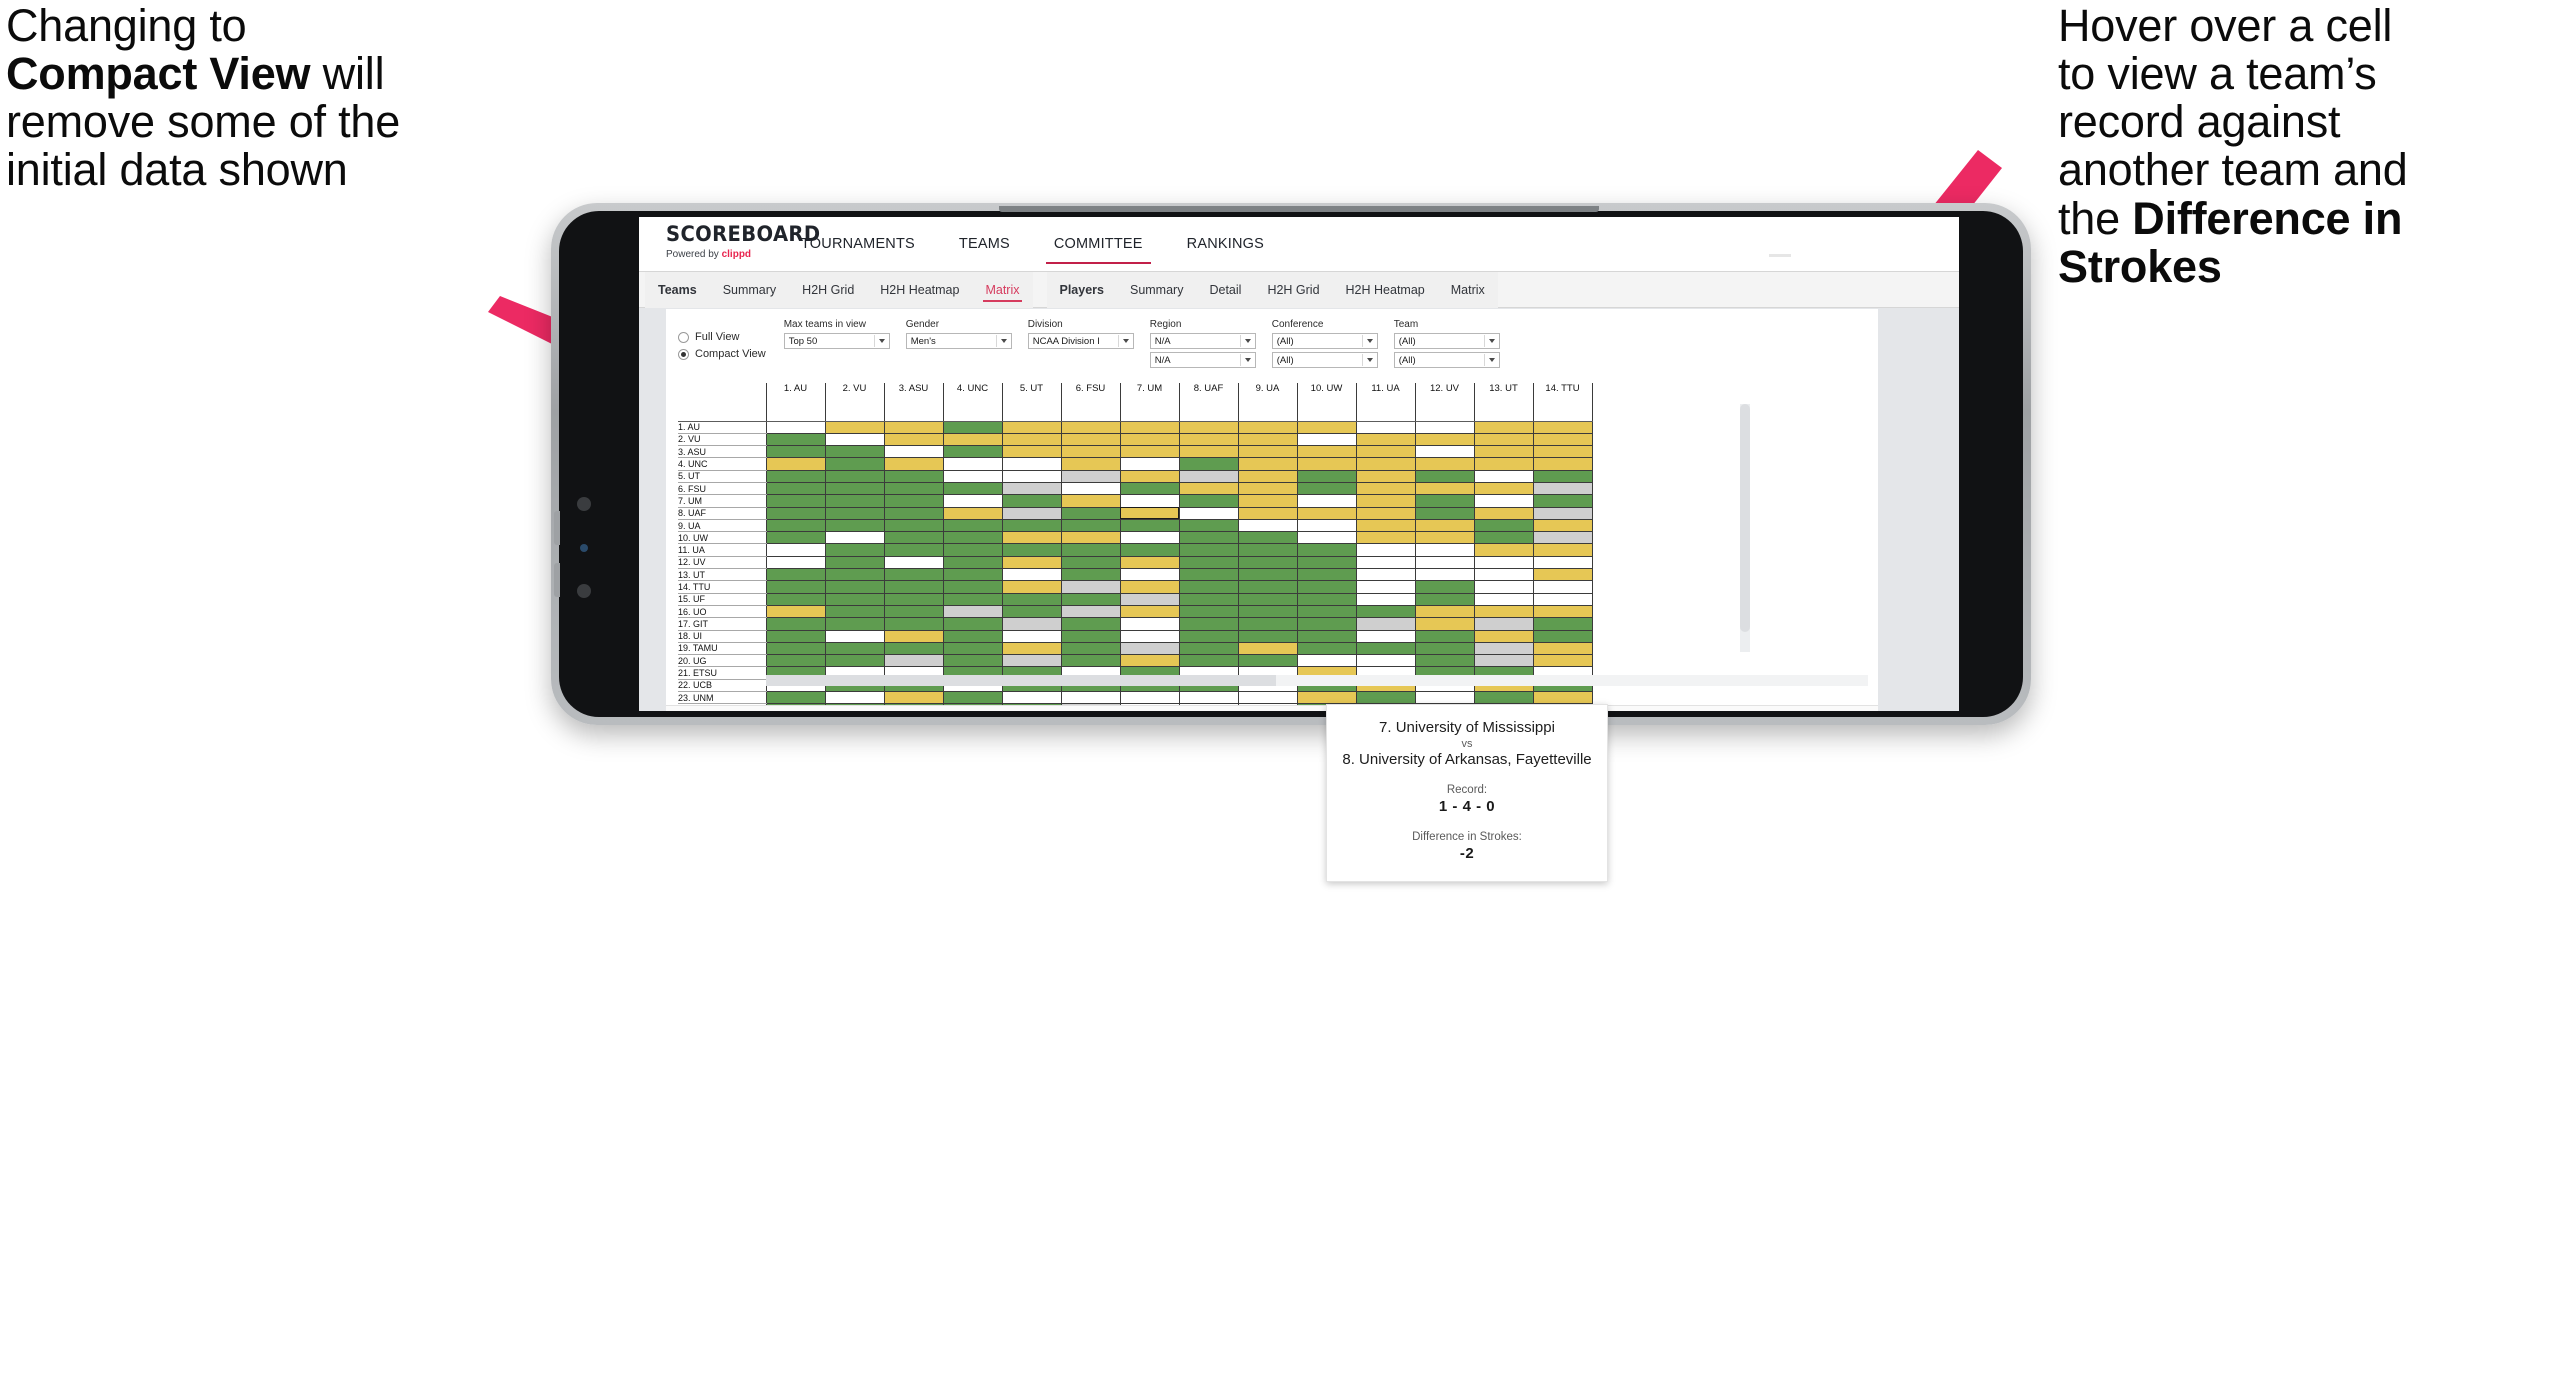  Describe the element at coordinates (557, 528) in the screenshot. I see `tablet-volume-up-button` at that location.